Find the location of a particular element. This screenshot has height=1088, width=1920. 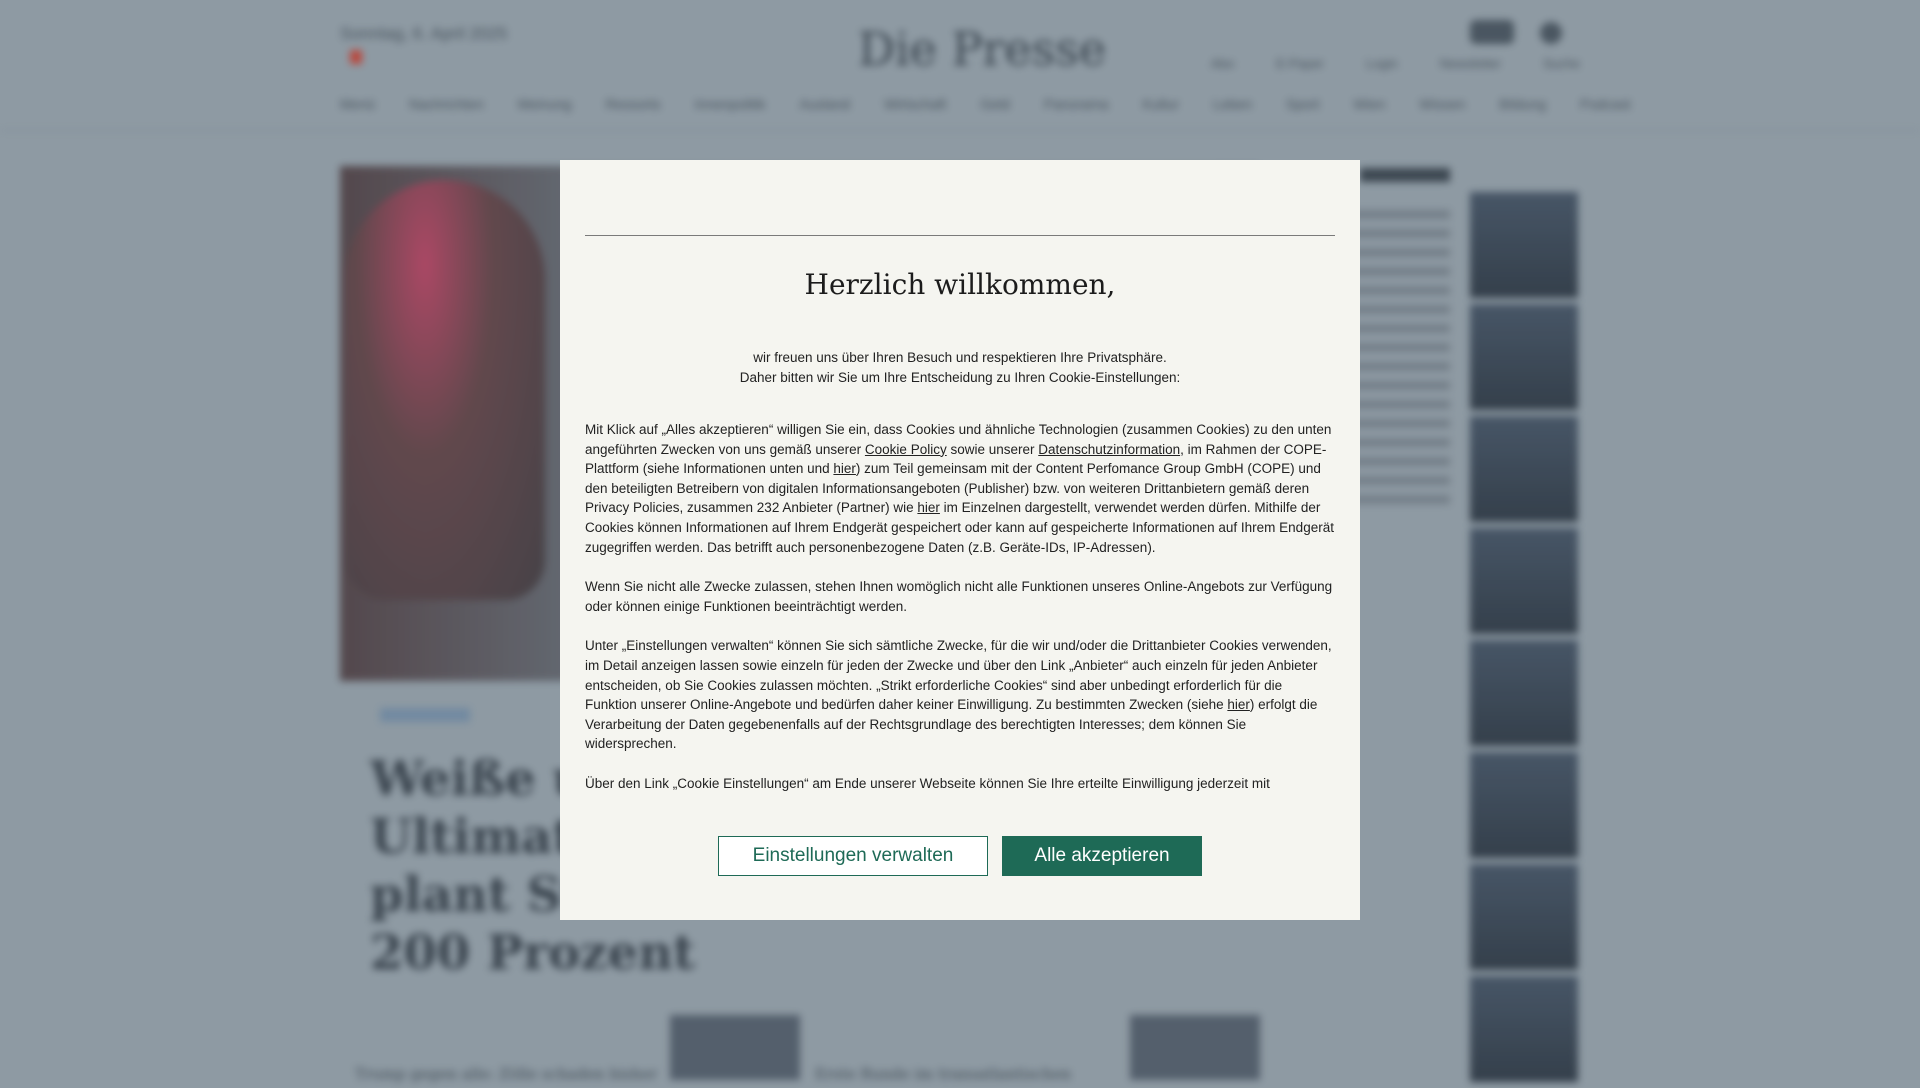

partner-list-link: hier is located at coordinates (928, 507).